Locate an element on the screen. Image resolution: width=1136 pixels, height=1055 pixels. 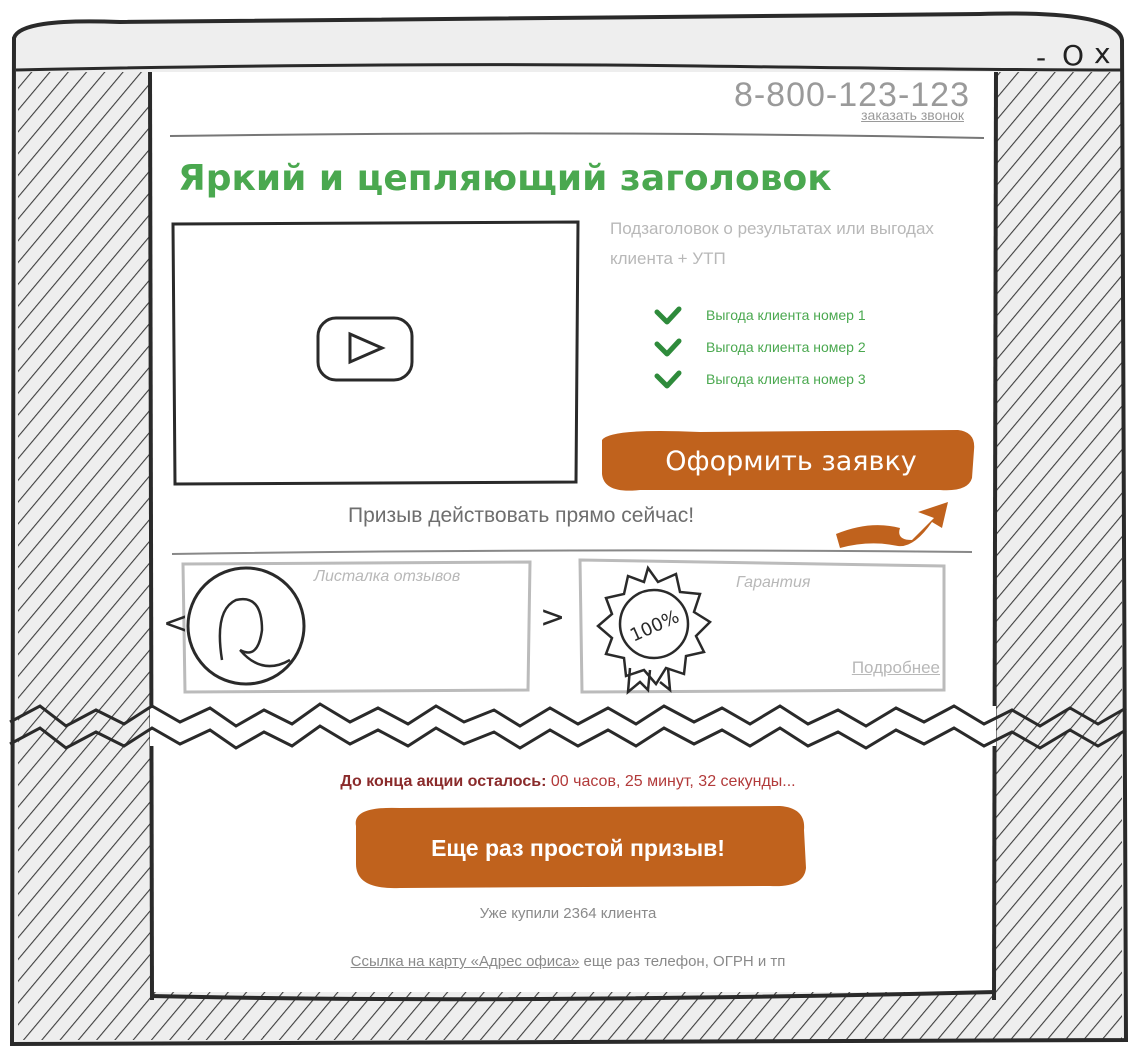
secondary-cta-button: Еще раз простой призыв! is located at coordinates (578, 848).